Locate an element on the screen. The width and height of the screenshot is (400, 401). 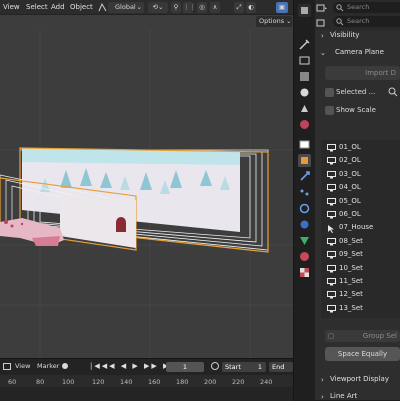
collection-list-item: 10_Set is located at coordinates (363, 269).